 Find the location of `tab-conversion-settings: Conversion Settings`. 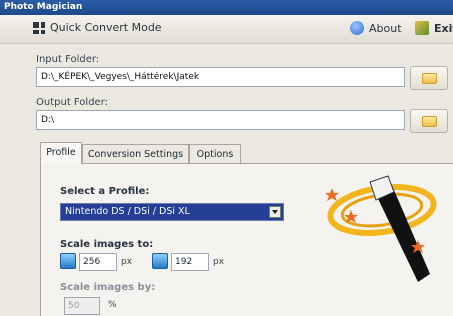

tab-conversion-settings: Conversion Settings is located at coordinates (135, 154).